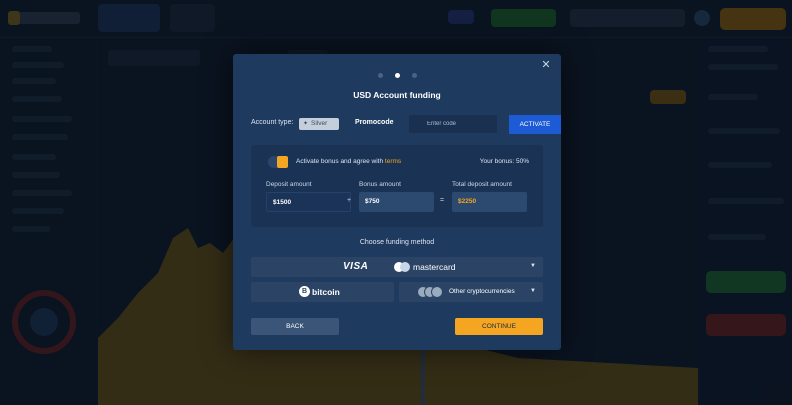  I want to click on plus-sign: +, so click(349, 200).